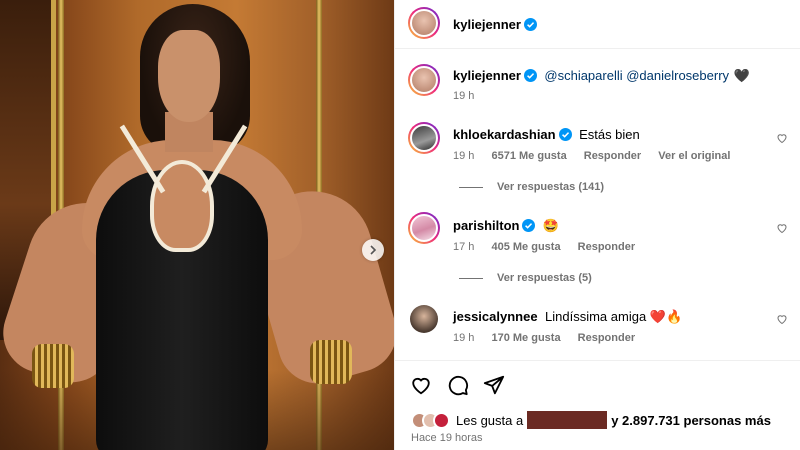 The image size is (800, 450). I want to click on comment-username: jessicalynnee, so click(495, 316).